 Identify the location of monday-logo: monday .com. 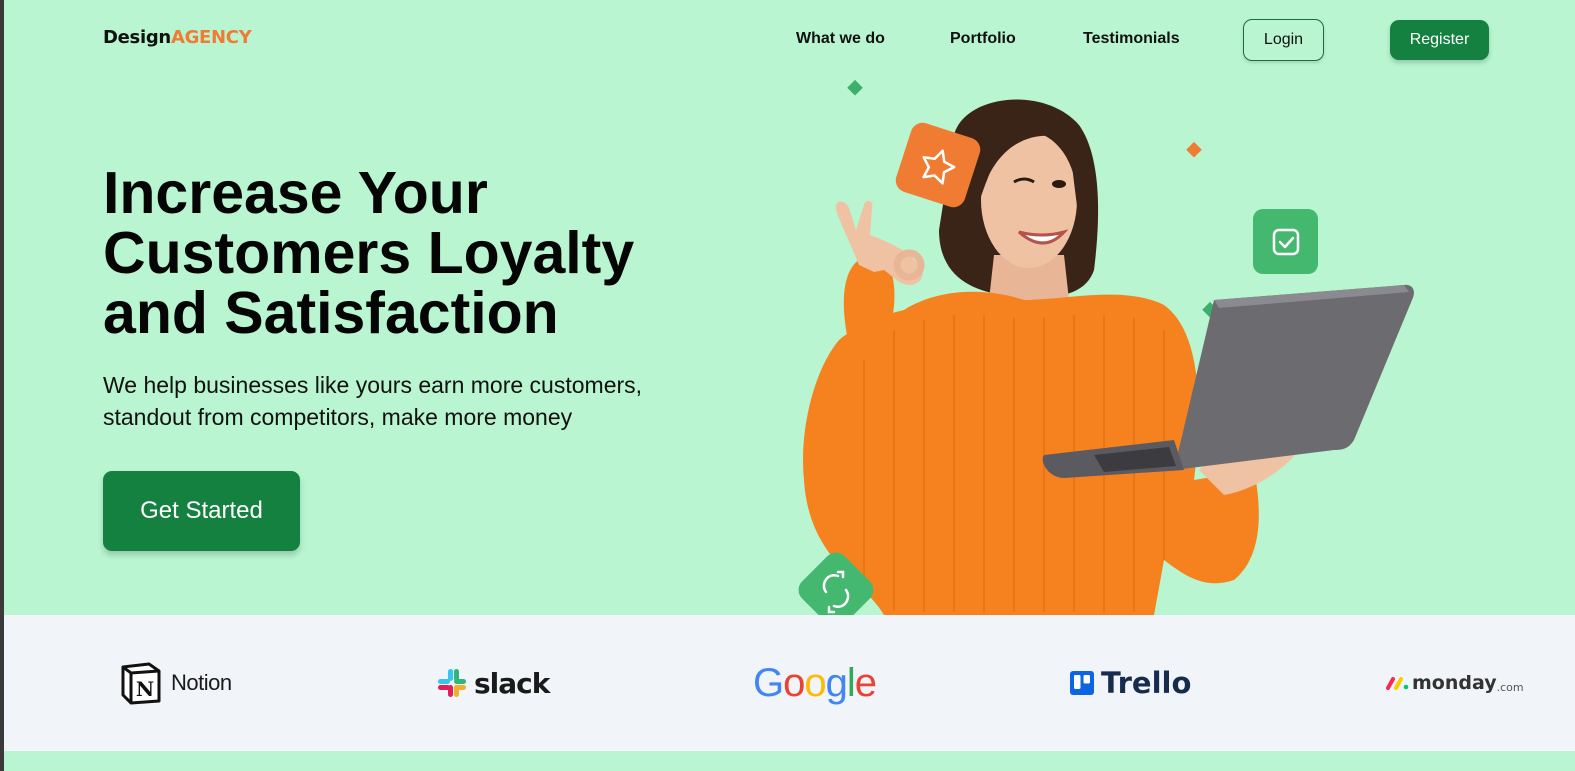
(1455, 683).